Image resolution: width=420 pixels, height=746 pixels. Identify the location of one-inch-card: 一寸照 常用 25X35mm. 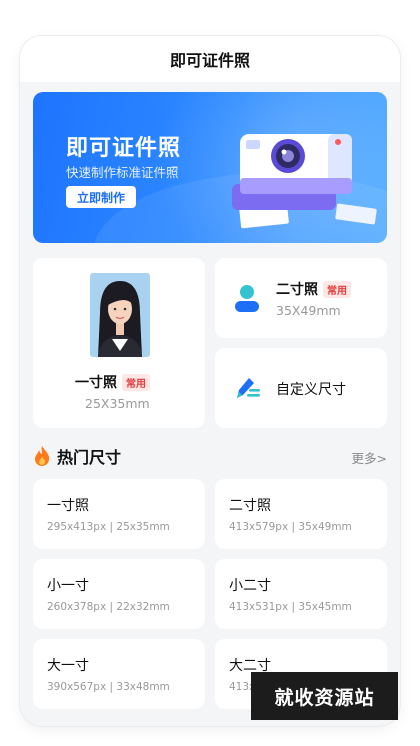
(119, 343).